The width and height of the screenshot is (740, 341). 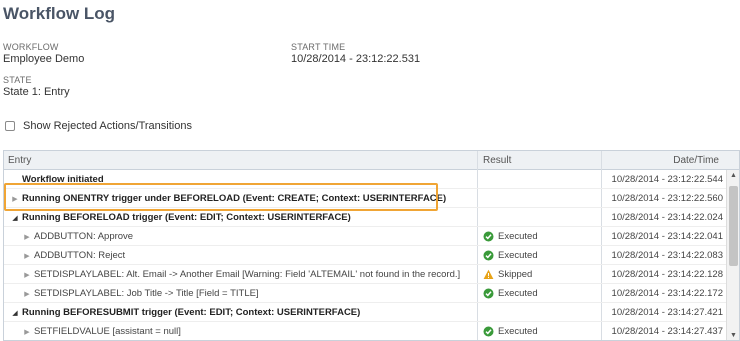 What do you see at coordinates (488, 274) in the screenshot?
I see `warning-icon` at bounding box center [488, 274].